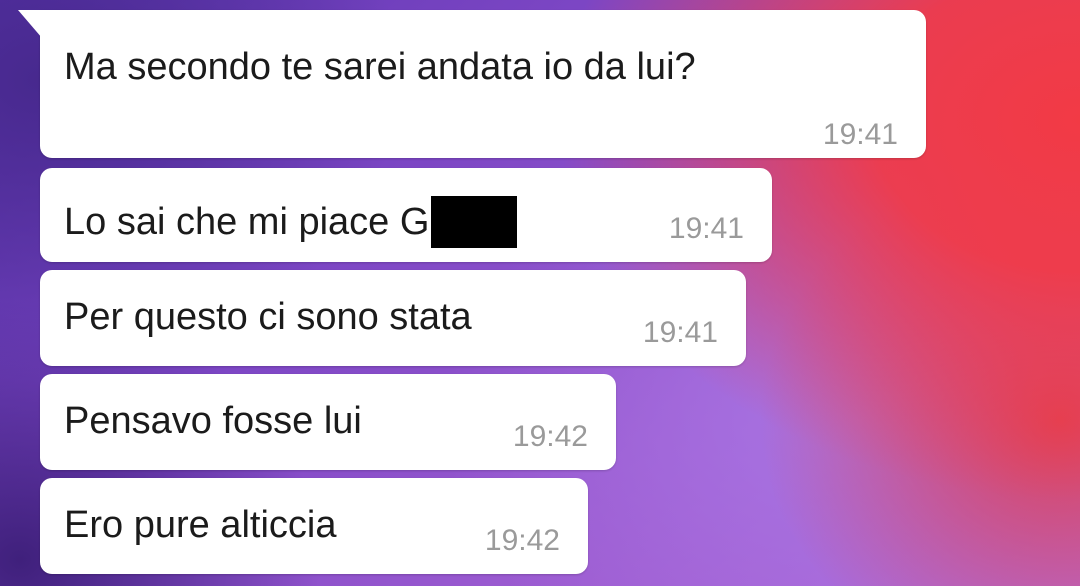 This screenshot has width=1080, height=586. I want to click on message-text: Ma secondo te sarei andata io da lui?, so click(380, 67).